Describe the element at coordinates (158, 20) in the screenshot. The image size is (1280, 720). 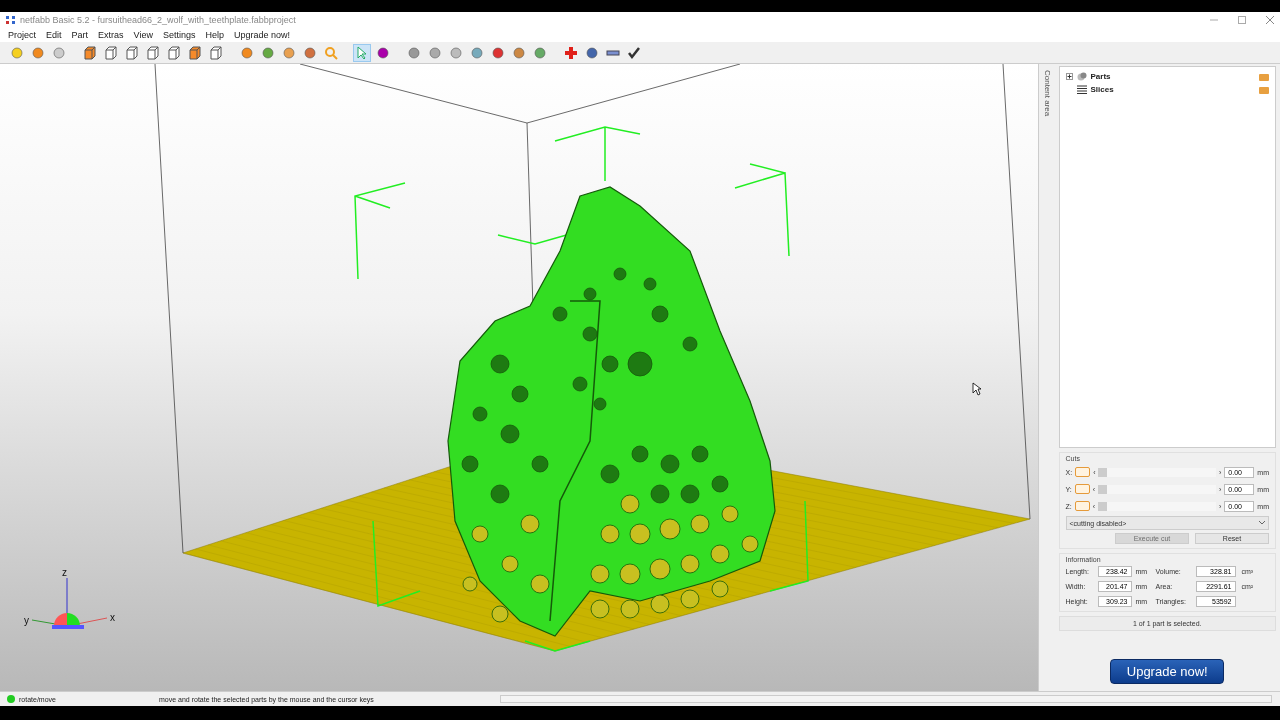
I see `window-title: netfabb Basic 5.2 - fursuithead66_2_wolf_with_teethplate.fabbproject` at that location.